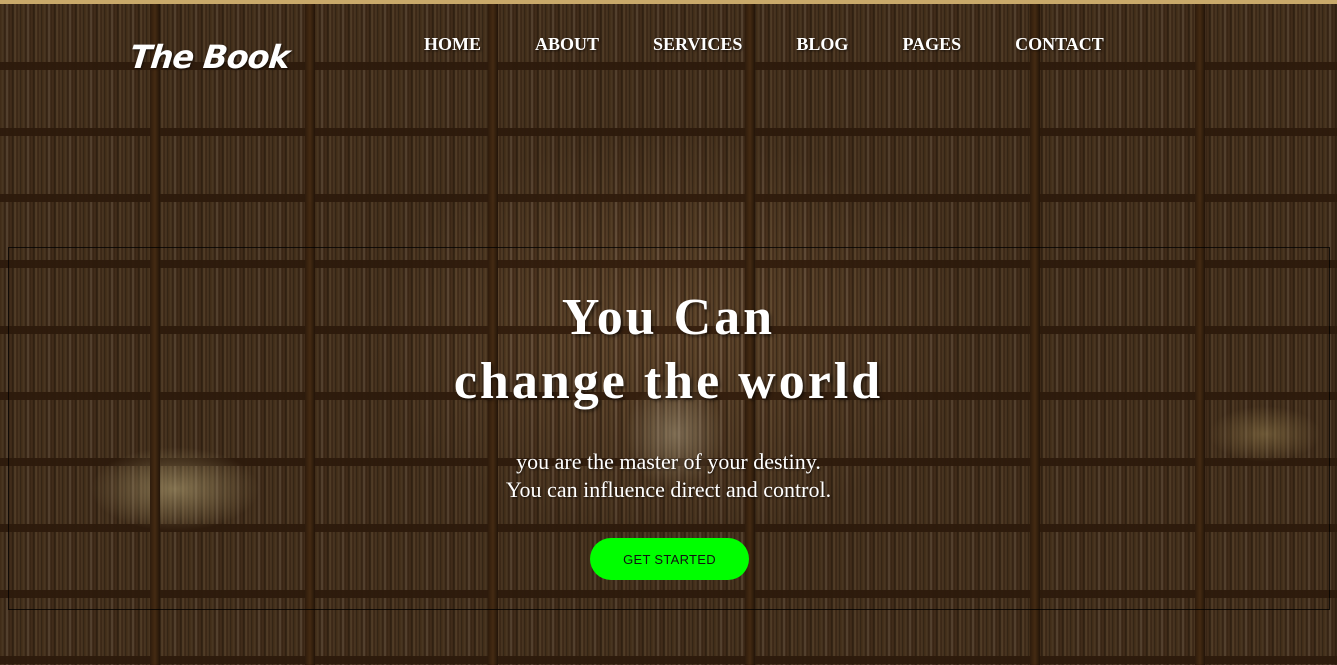 This screenshot has width=1337, height=665. I want to click on nav-services: SERVICES, so click(697, 44).